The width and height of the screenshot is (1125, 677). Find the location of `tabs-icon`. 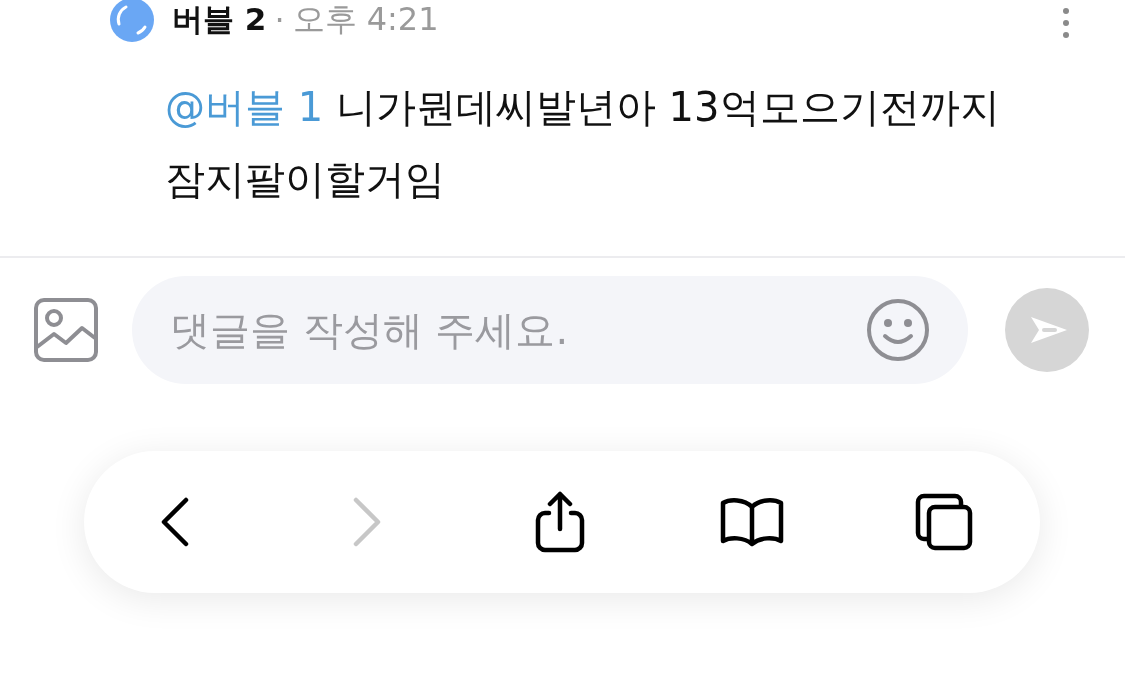

tabs-icon is located at coordinates (944, 522).